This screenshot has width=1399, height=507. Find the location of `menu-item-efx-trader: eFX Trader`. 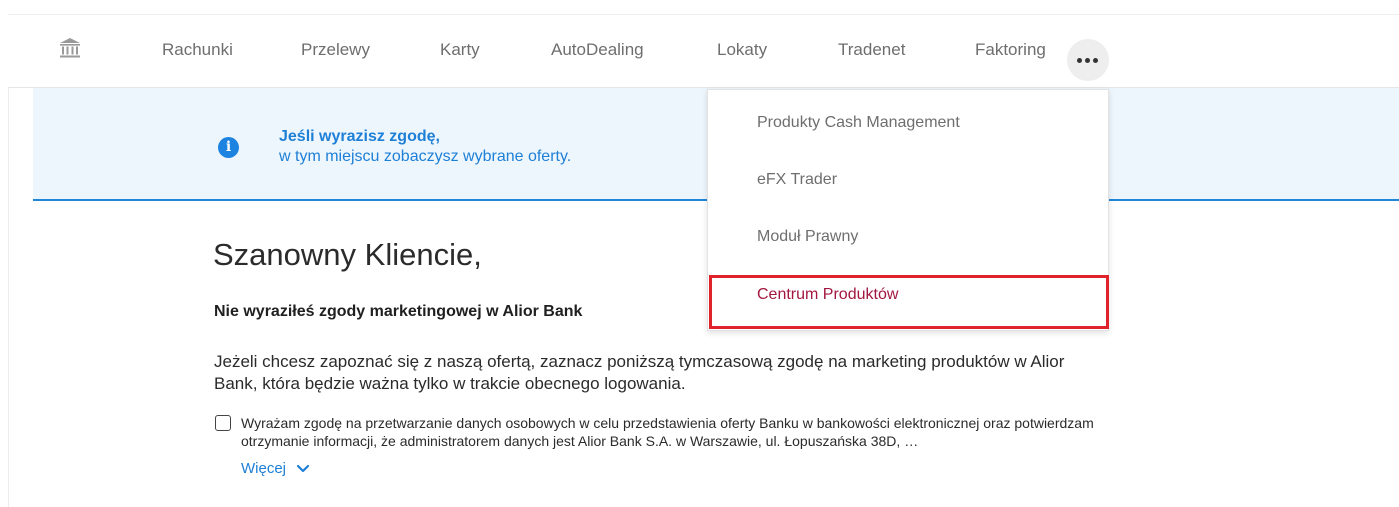

menu-item-efx-trader: eFX Trader is located at coordinates (797, 180).